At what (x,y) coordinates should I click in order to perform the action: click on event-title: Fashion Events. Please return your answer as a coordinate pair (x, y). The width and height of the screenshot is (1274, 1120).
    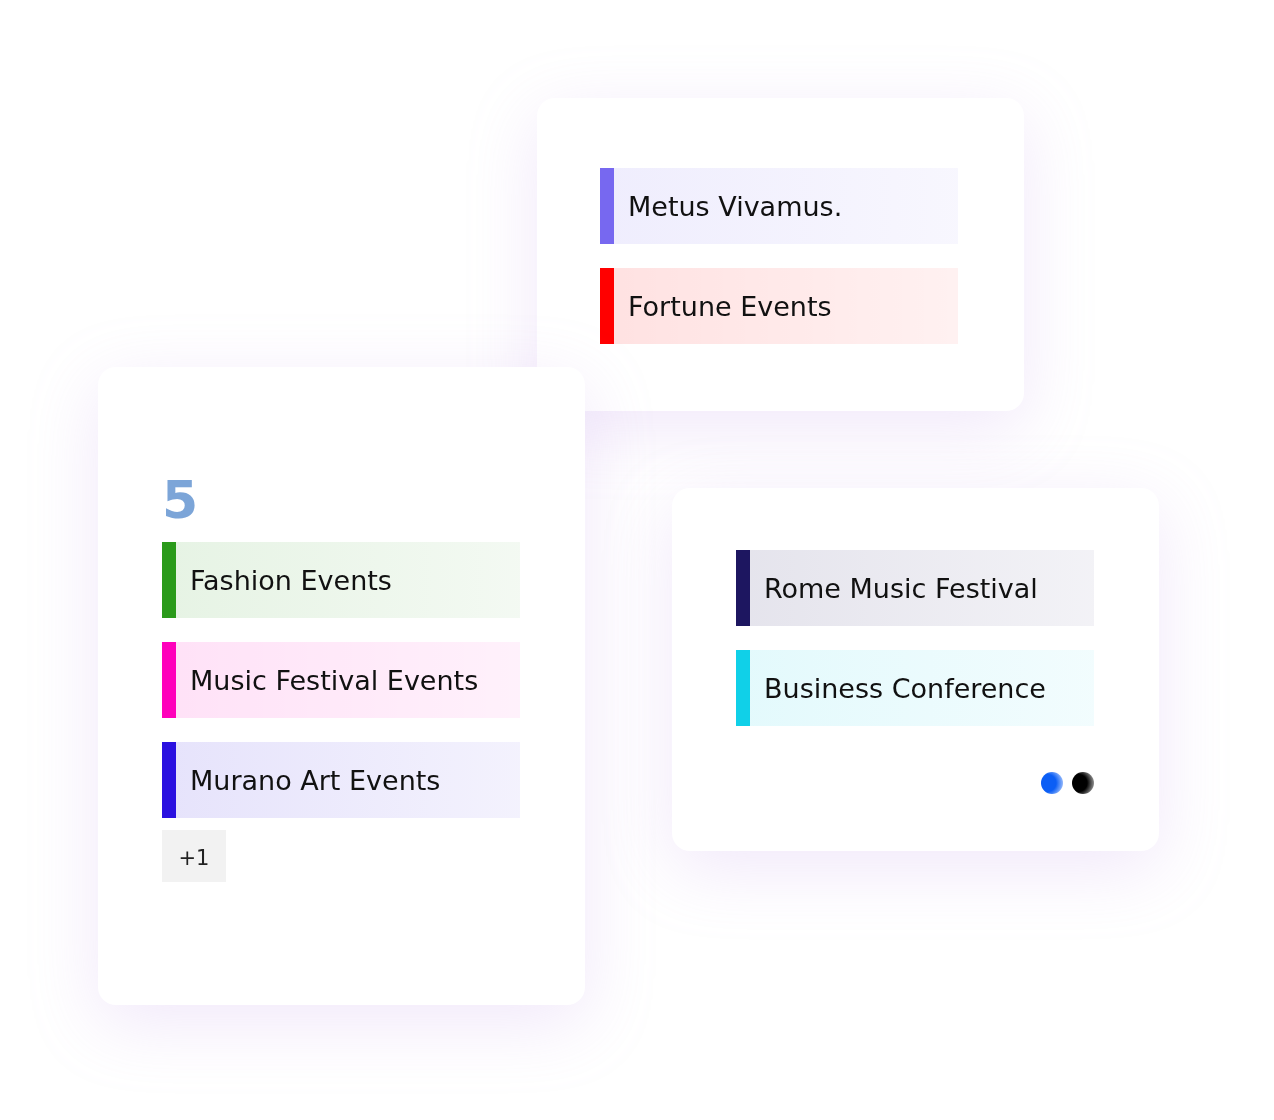
    Looking at the image, I should click on (291, 580).